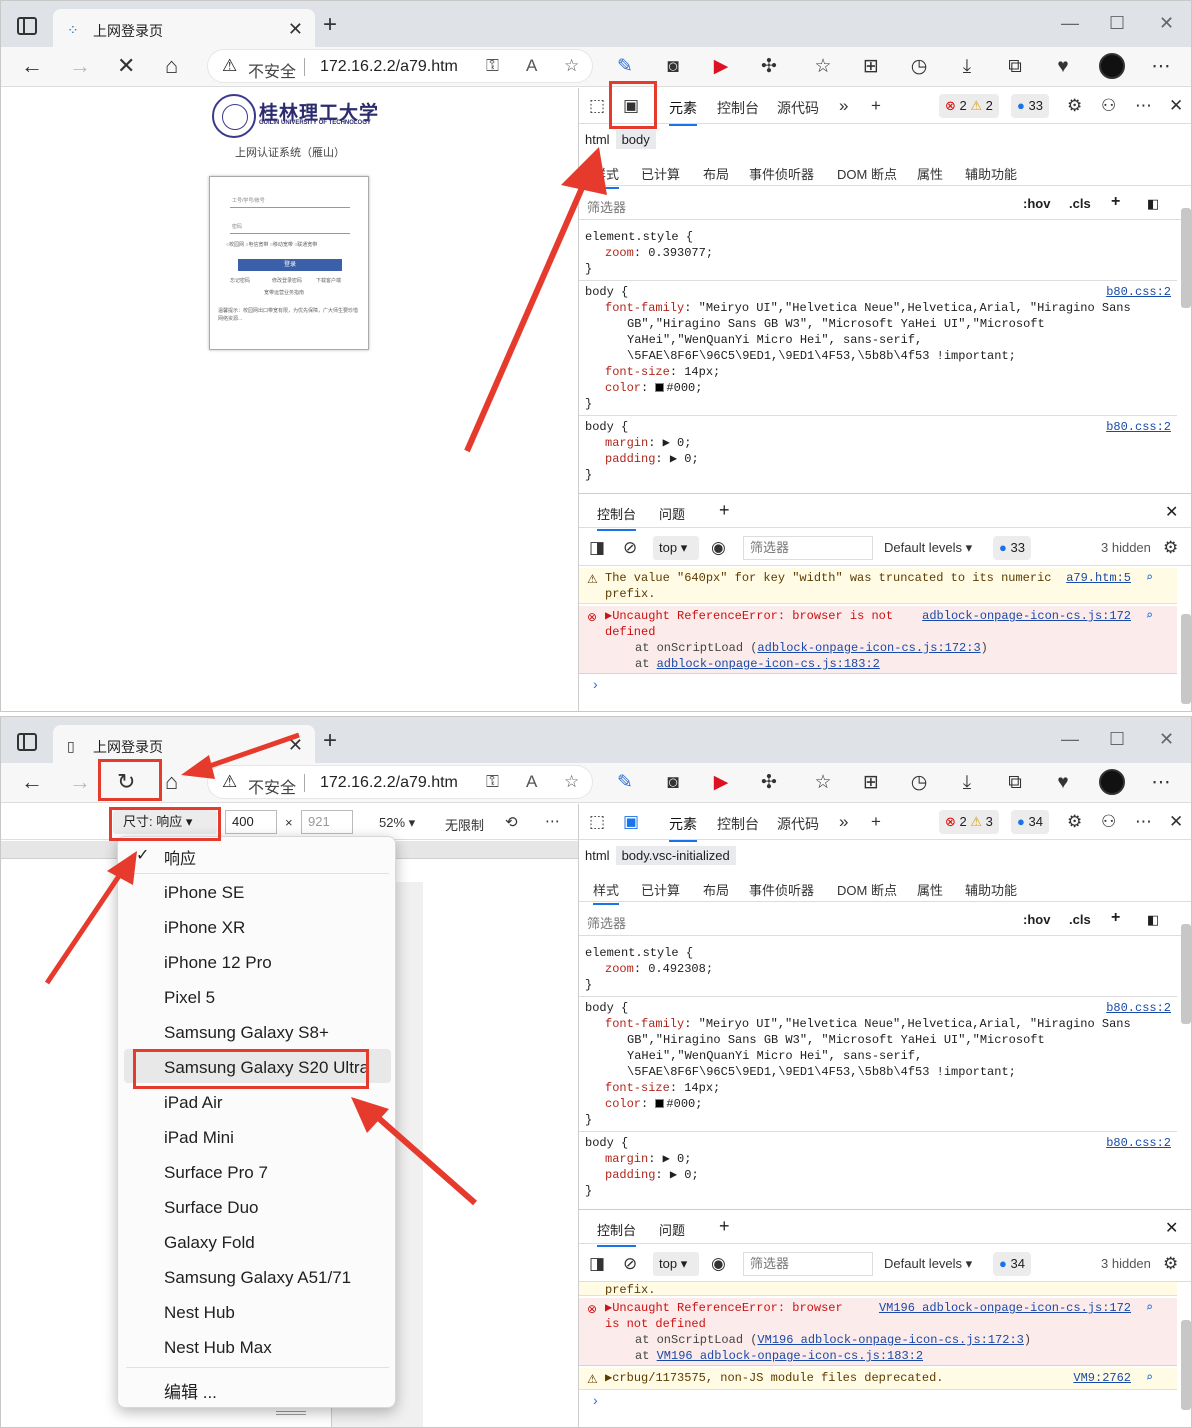 The width and height of the screenshot is (1192, 1428). Describe the element at coordinates (295, 29) in the screenshot. I see `close-tab-icon: ✕` at that location.